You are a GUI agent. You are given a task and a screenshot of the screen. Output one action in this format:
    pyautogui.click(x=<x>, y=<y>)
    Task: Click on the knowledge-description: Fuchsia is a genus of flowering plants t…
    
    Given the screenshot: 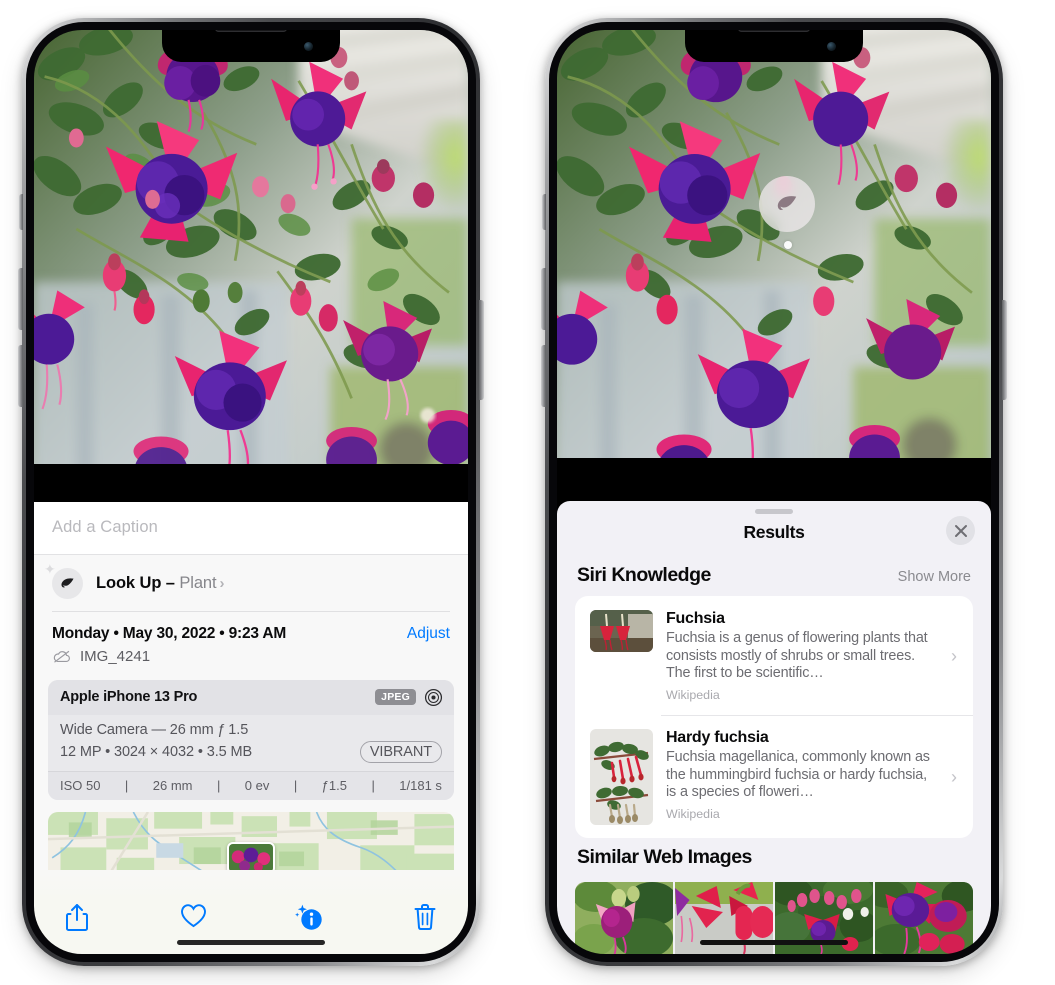 What is the action you would take?
    pyautogui.click(x=797, y=656)
    